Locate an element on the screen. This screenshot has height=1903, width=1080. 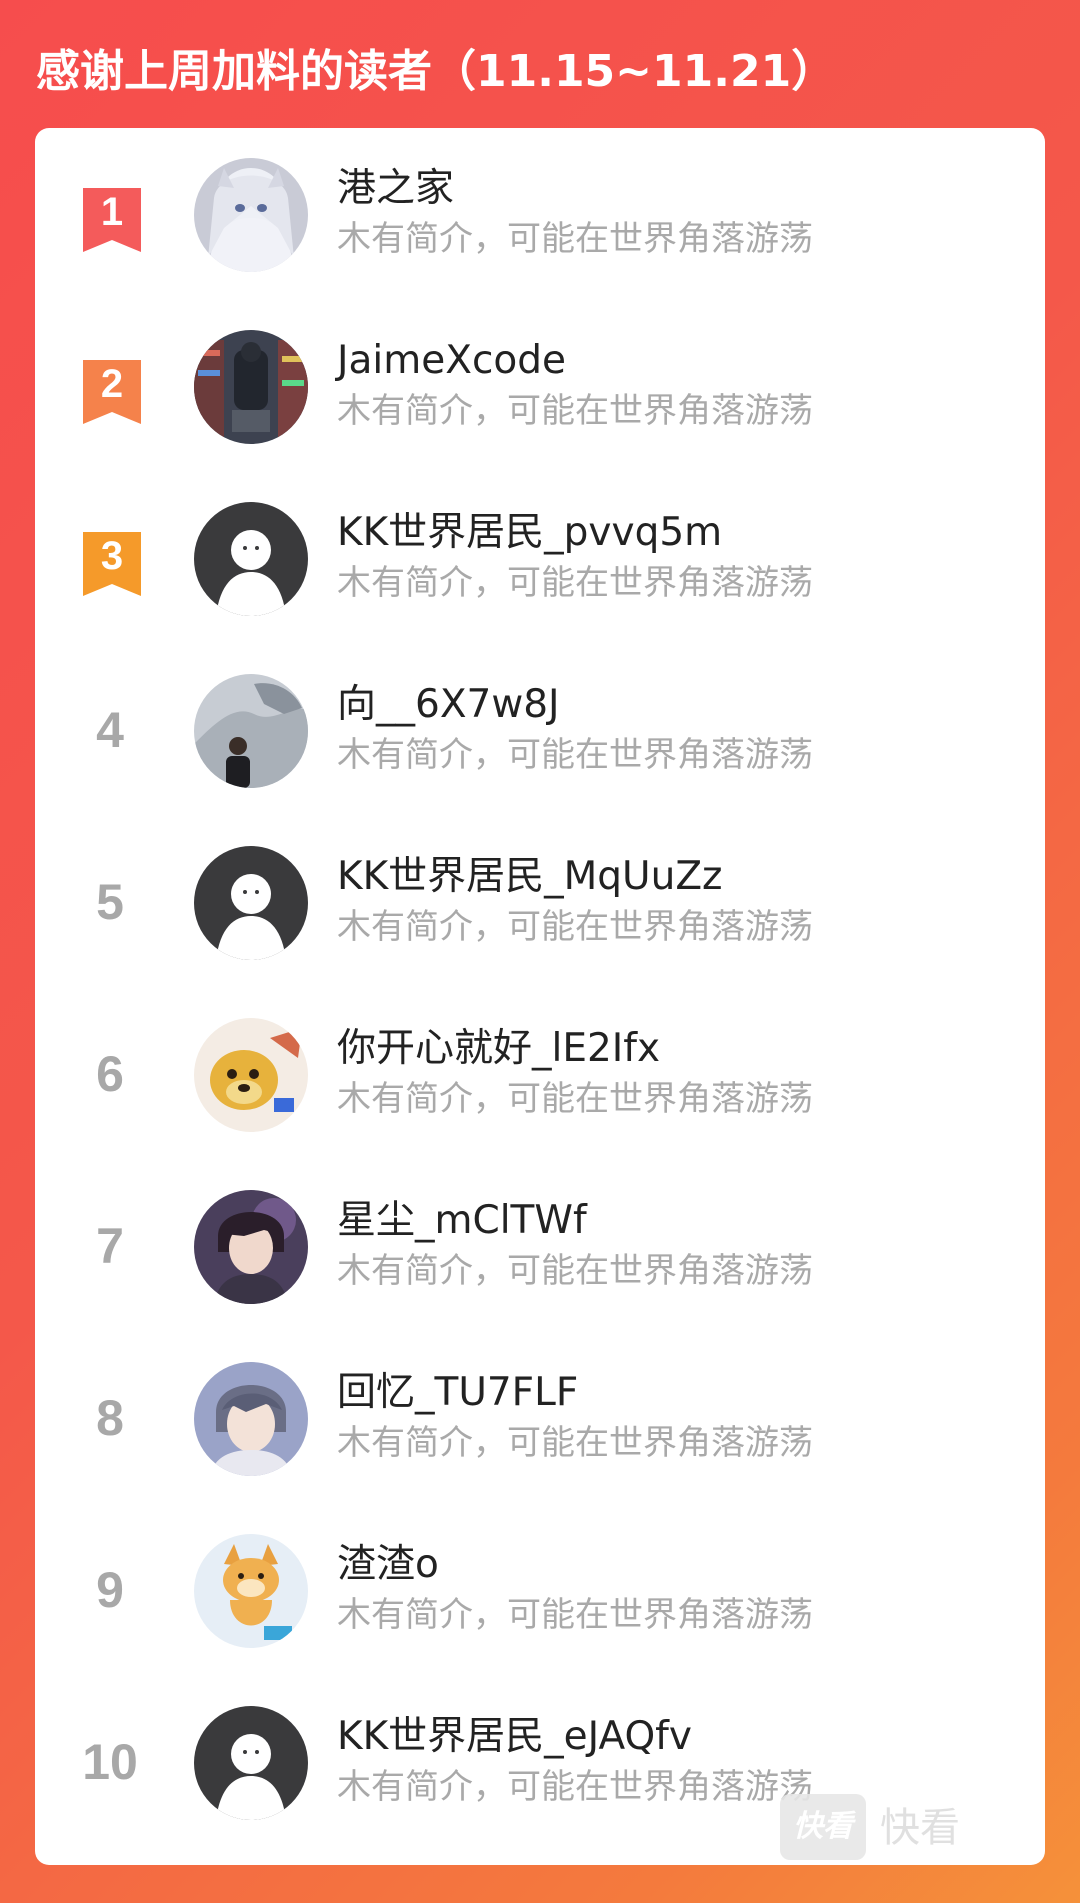
list-item-reader-2: 2 JaimeXcode 木有简介，可能在世界角落游荡 is located at coordinates (540, 386).